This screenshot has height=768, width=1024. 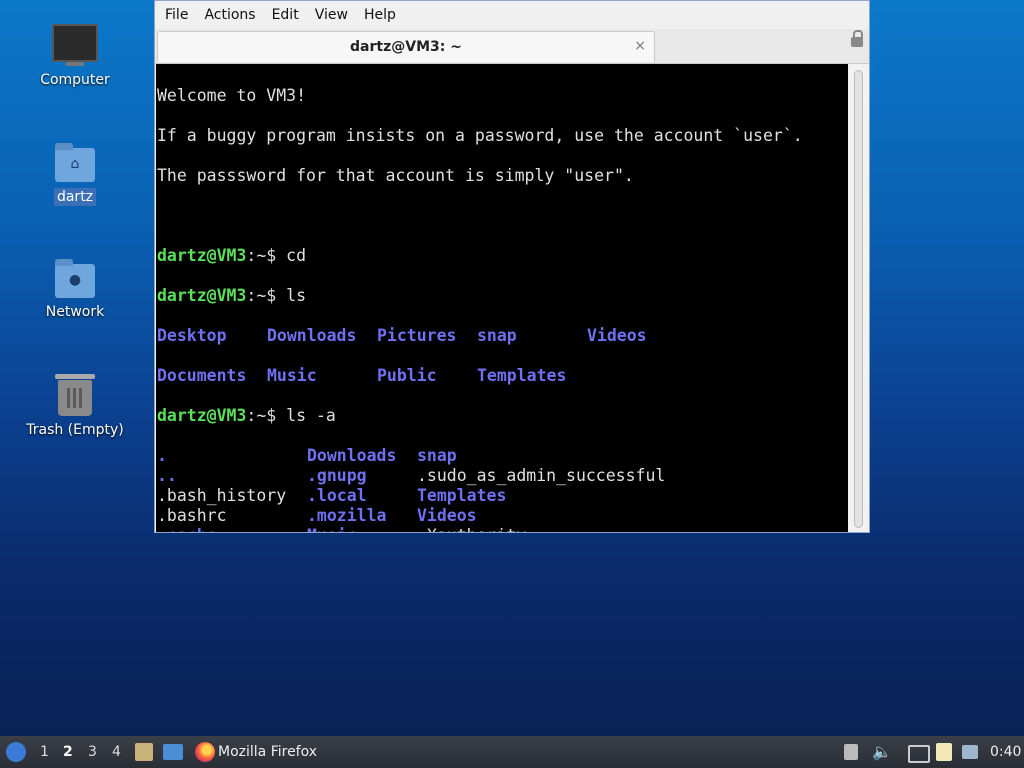 What do you see at coordinates (857, 38) in the screenshot?
I see `lock-icon` at bounding box center [857, 38].